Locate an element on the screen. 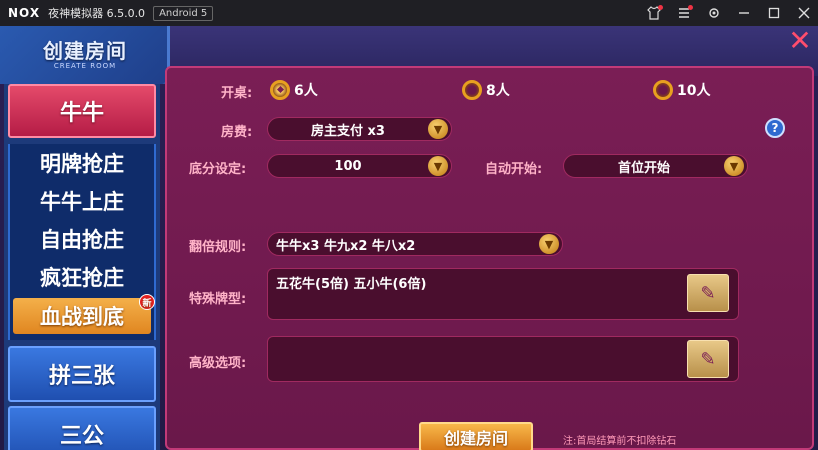 The height and width of the screenshot is (450, 818). auto-start-label: 自动开始: is located at coordinates (514, 169).